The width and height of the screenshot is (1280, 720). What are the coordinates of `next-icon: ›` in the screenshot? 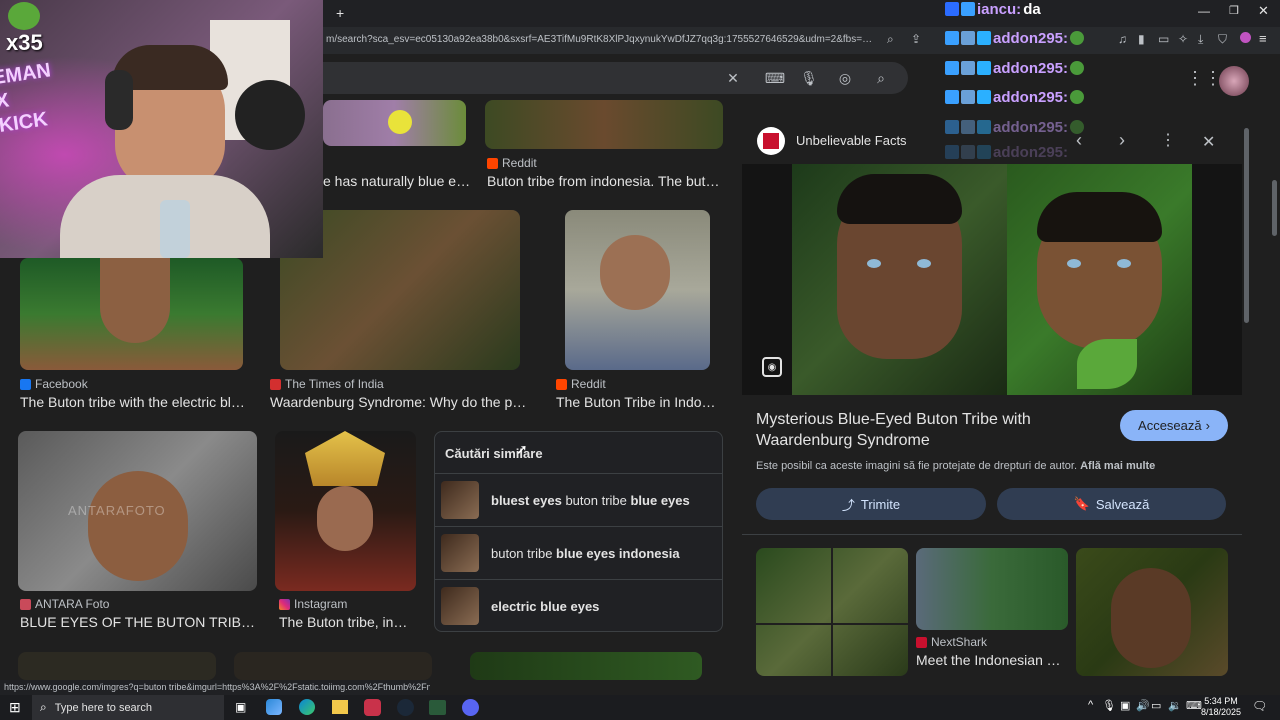 It's located at (1122, 140).